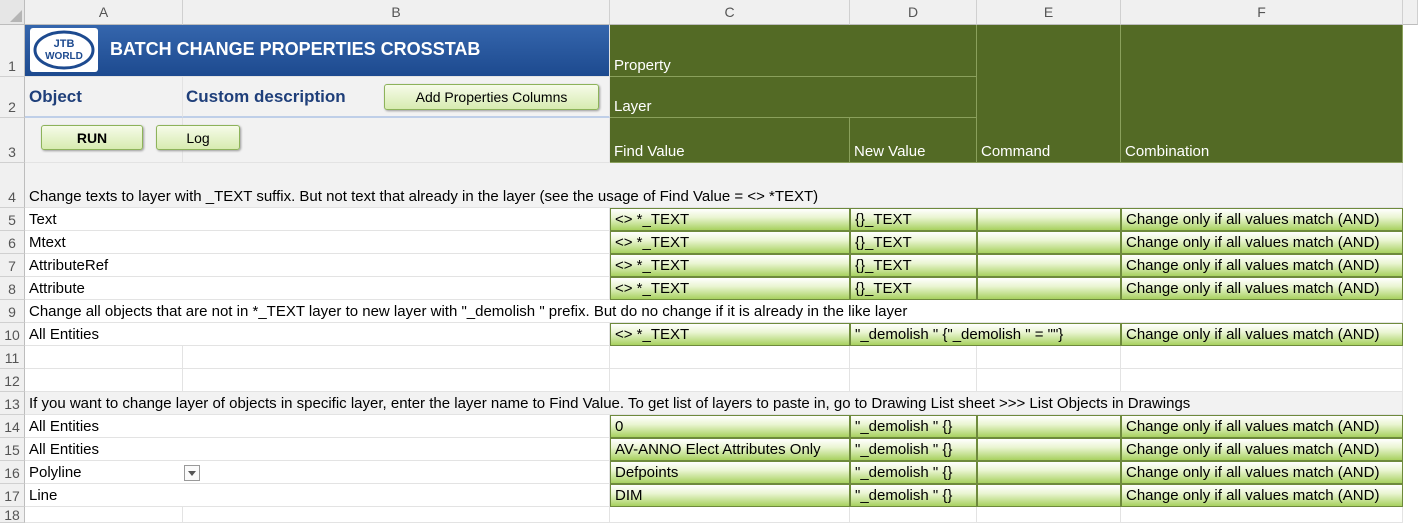  Describe the element at coordinates (396, 12) in the screenshot. I see `column-header-b: B` at that location.